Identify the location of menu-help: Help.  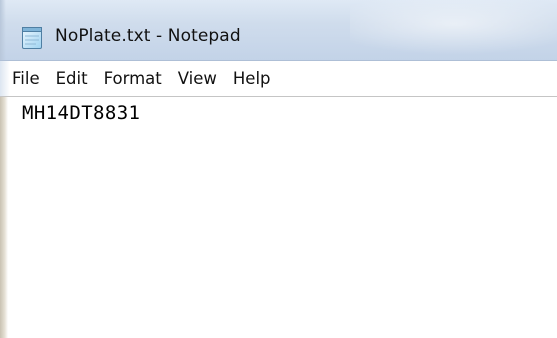
(252, 78).